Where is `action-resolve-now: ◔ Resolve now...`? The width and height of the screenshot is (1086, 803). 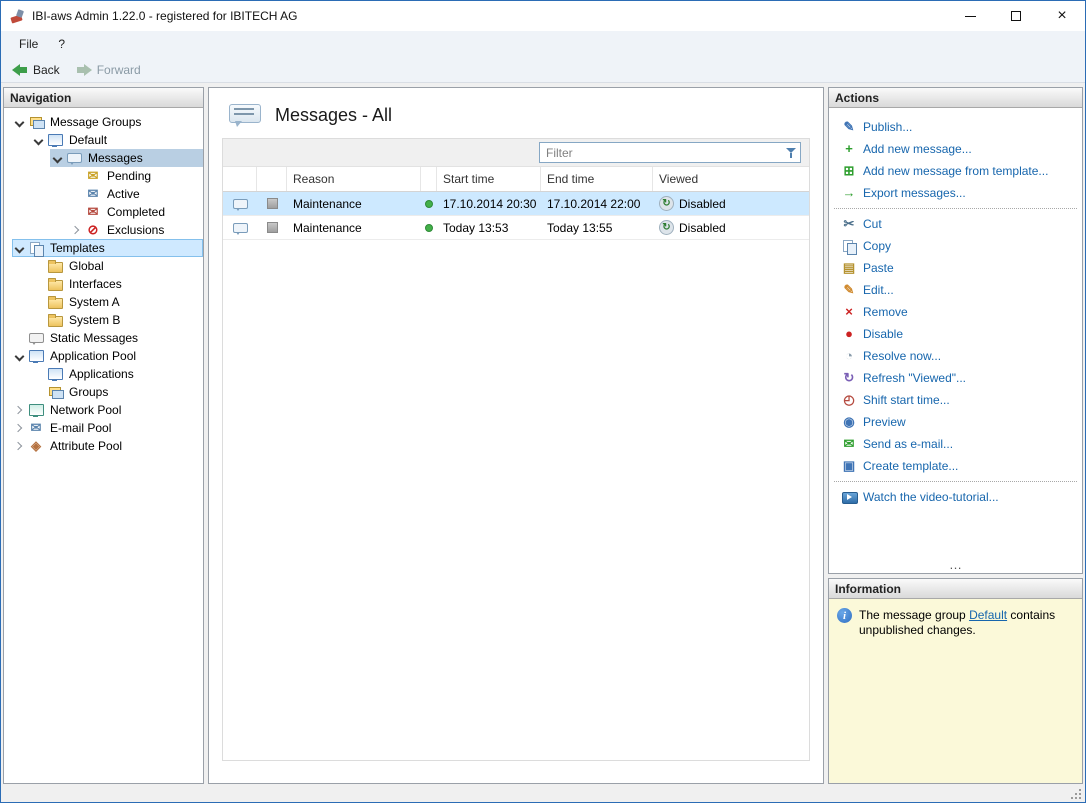
action-resolve-now: ◔ Resolve now... is located at coordinates (955, 356).